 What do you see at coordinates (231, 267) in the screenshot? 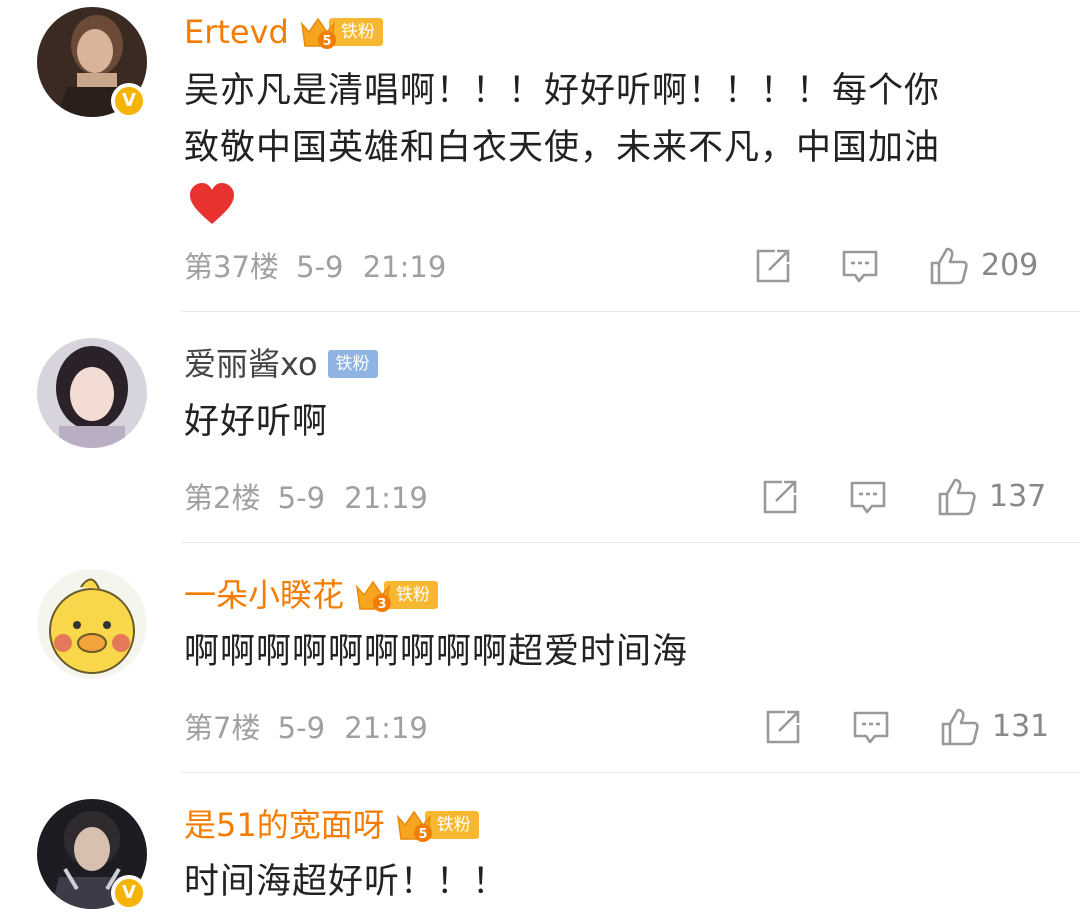
I see `floor-number: 第37楼` at bounding box center [231, 267].